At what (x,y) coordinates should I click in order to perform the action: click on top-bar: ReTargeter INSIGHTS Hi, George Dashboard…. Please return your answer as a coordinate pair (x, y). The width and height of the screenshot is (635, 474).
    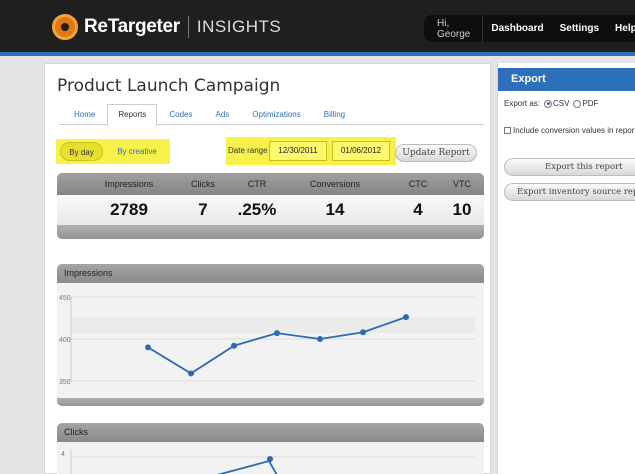
    Looking at the image, I should click on (317, 28).